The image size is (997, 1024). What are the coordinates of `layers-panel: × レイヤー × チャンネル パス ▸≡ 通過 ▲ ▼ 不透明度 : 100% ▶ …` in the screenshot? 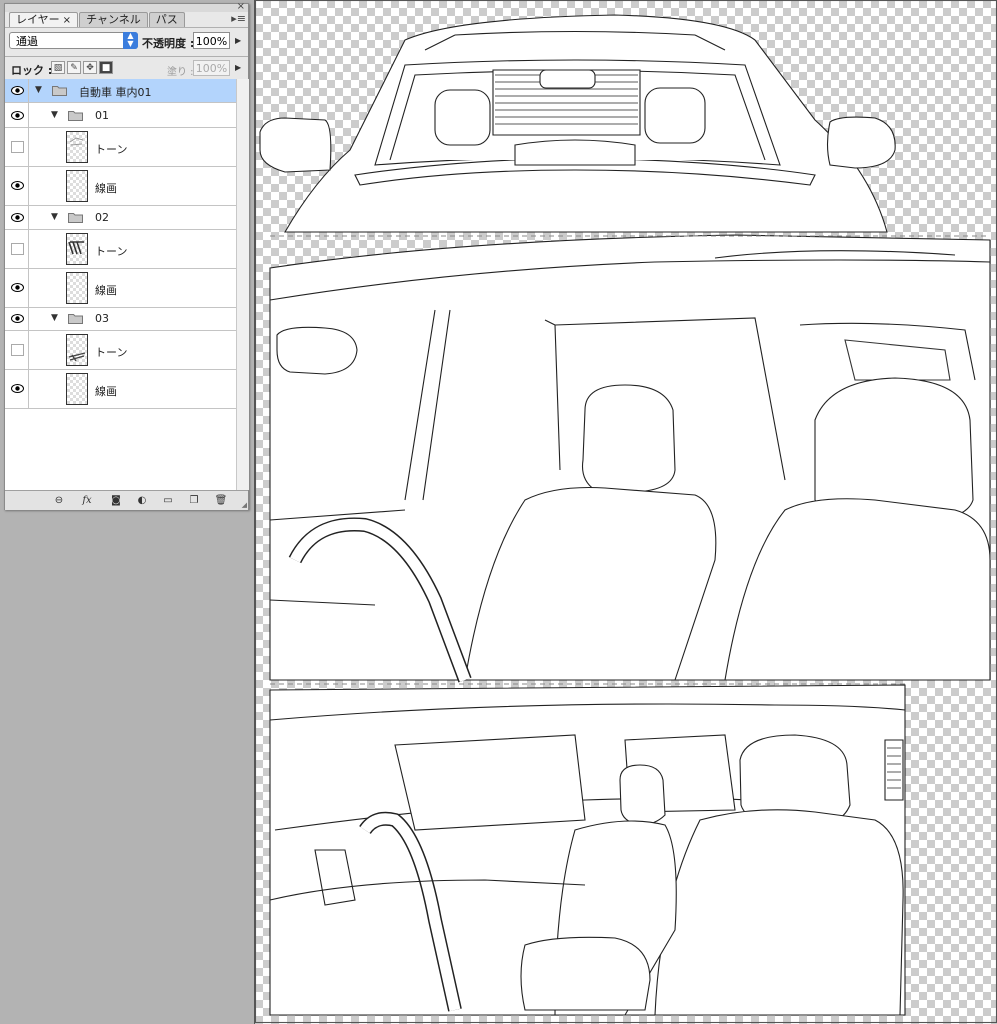 It's located at (126, 256).